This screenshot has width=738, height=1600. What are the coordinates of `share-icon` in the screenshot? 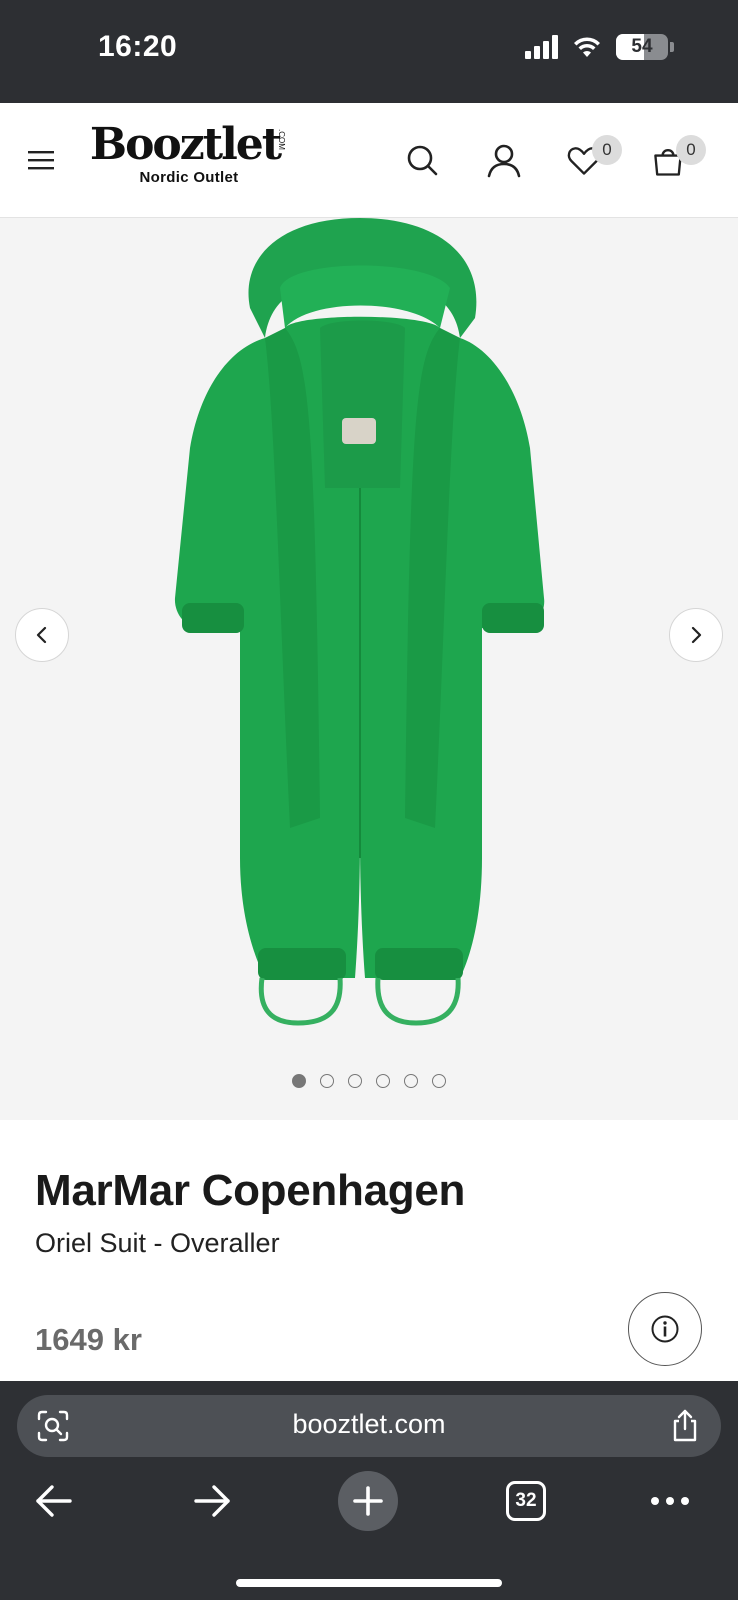 It's located at (685, 1426).